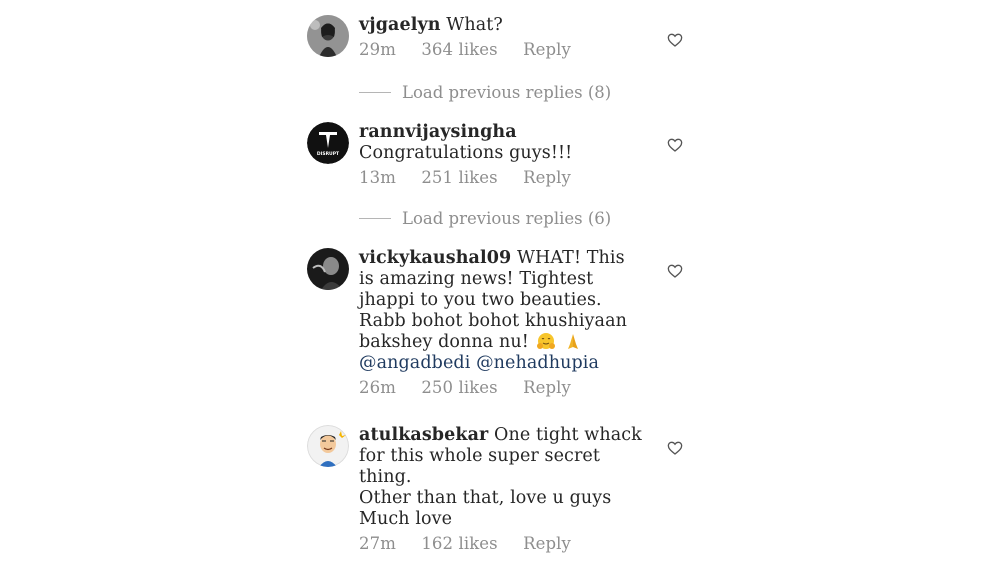 The width and height of the screenshot is (1000, 565). Describe the element at coordinates (504, 544) in the screenshot. I see `comment-meta: 27m 162 likes Reply` at that location.